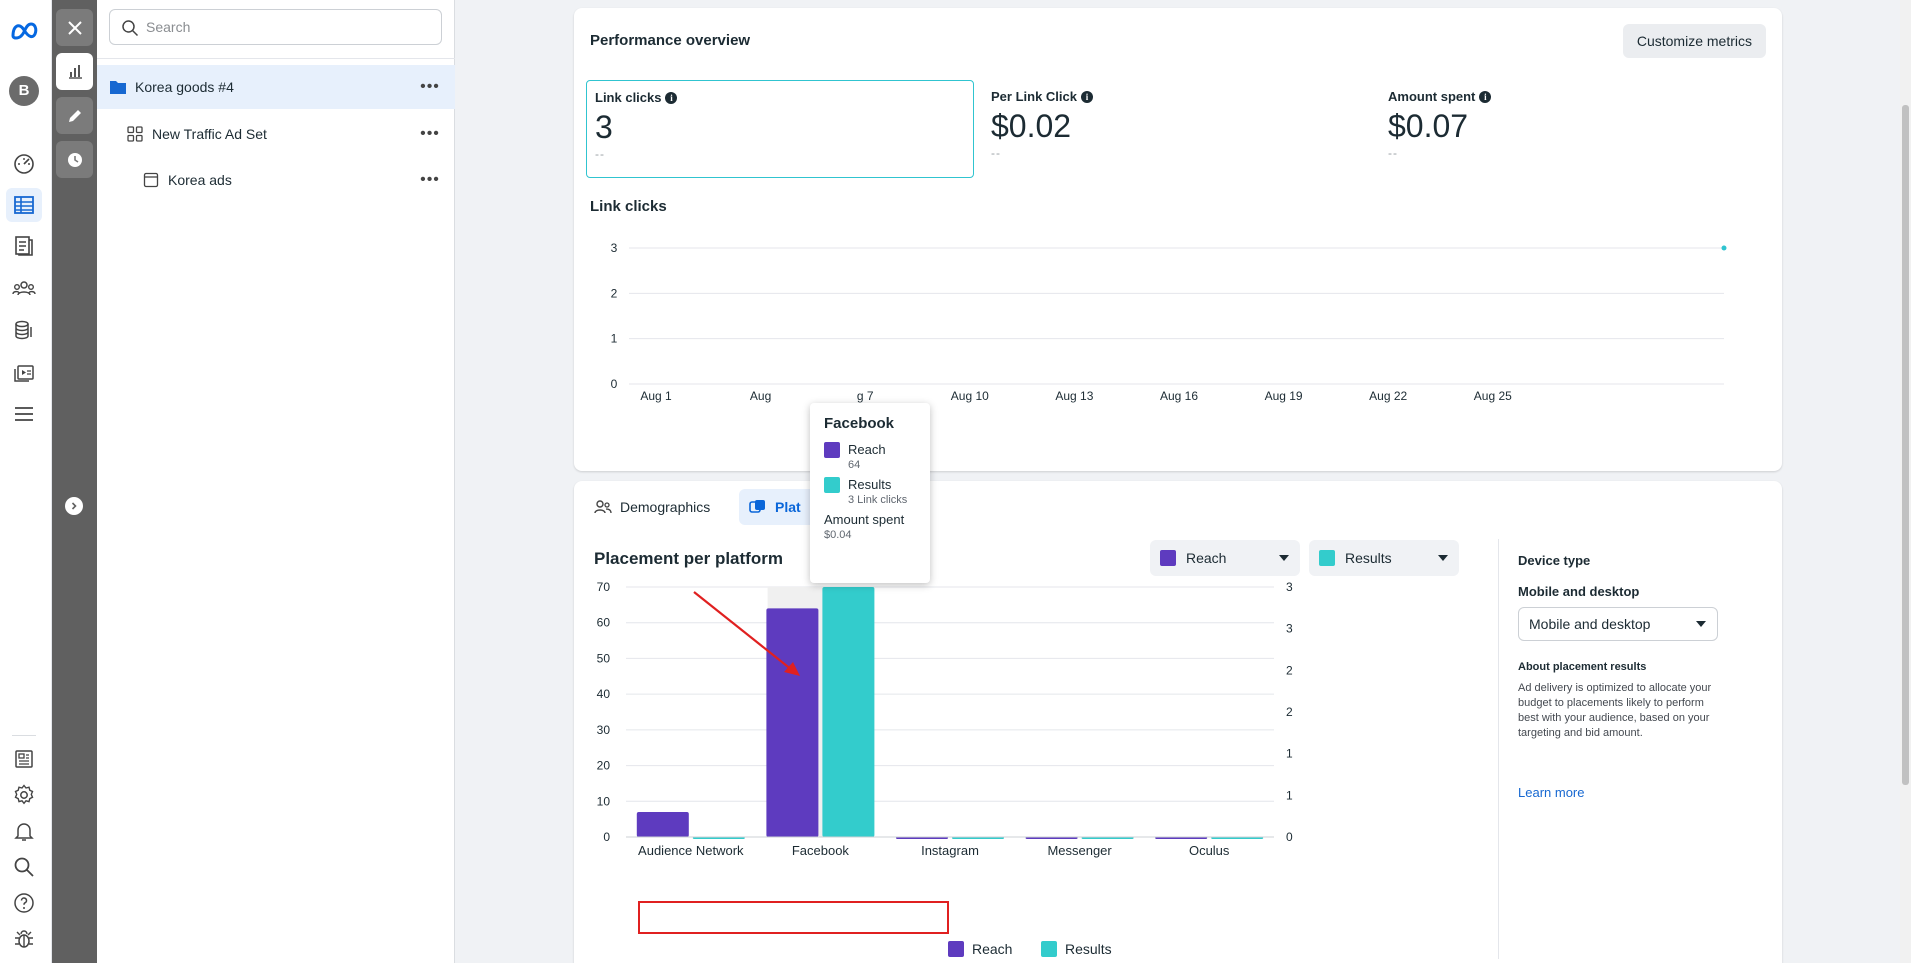 The height and width of the screenshot is (963, 1911). I want to click on scrollbar-thumb, so click(1905, 445).